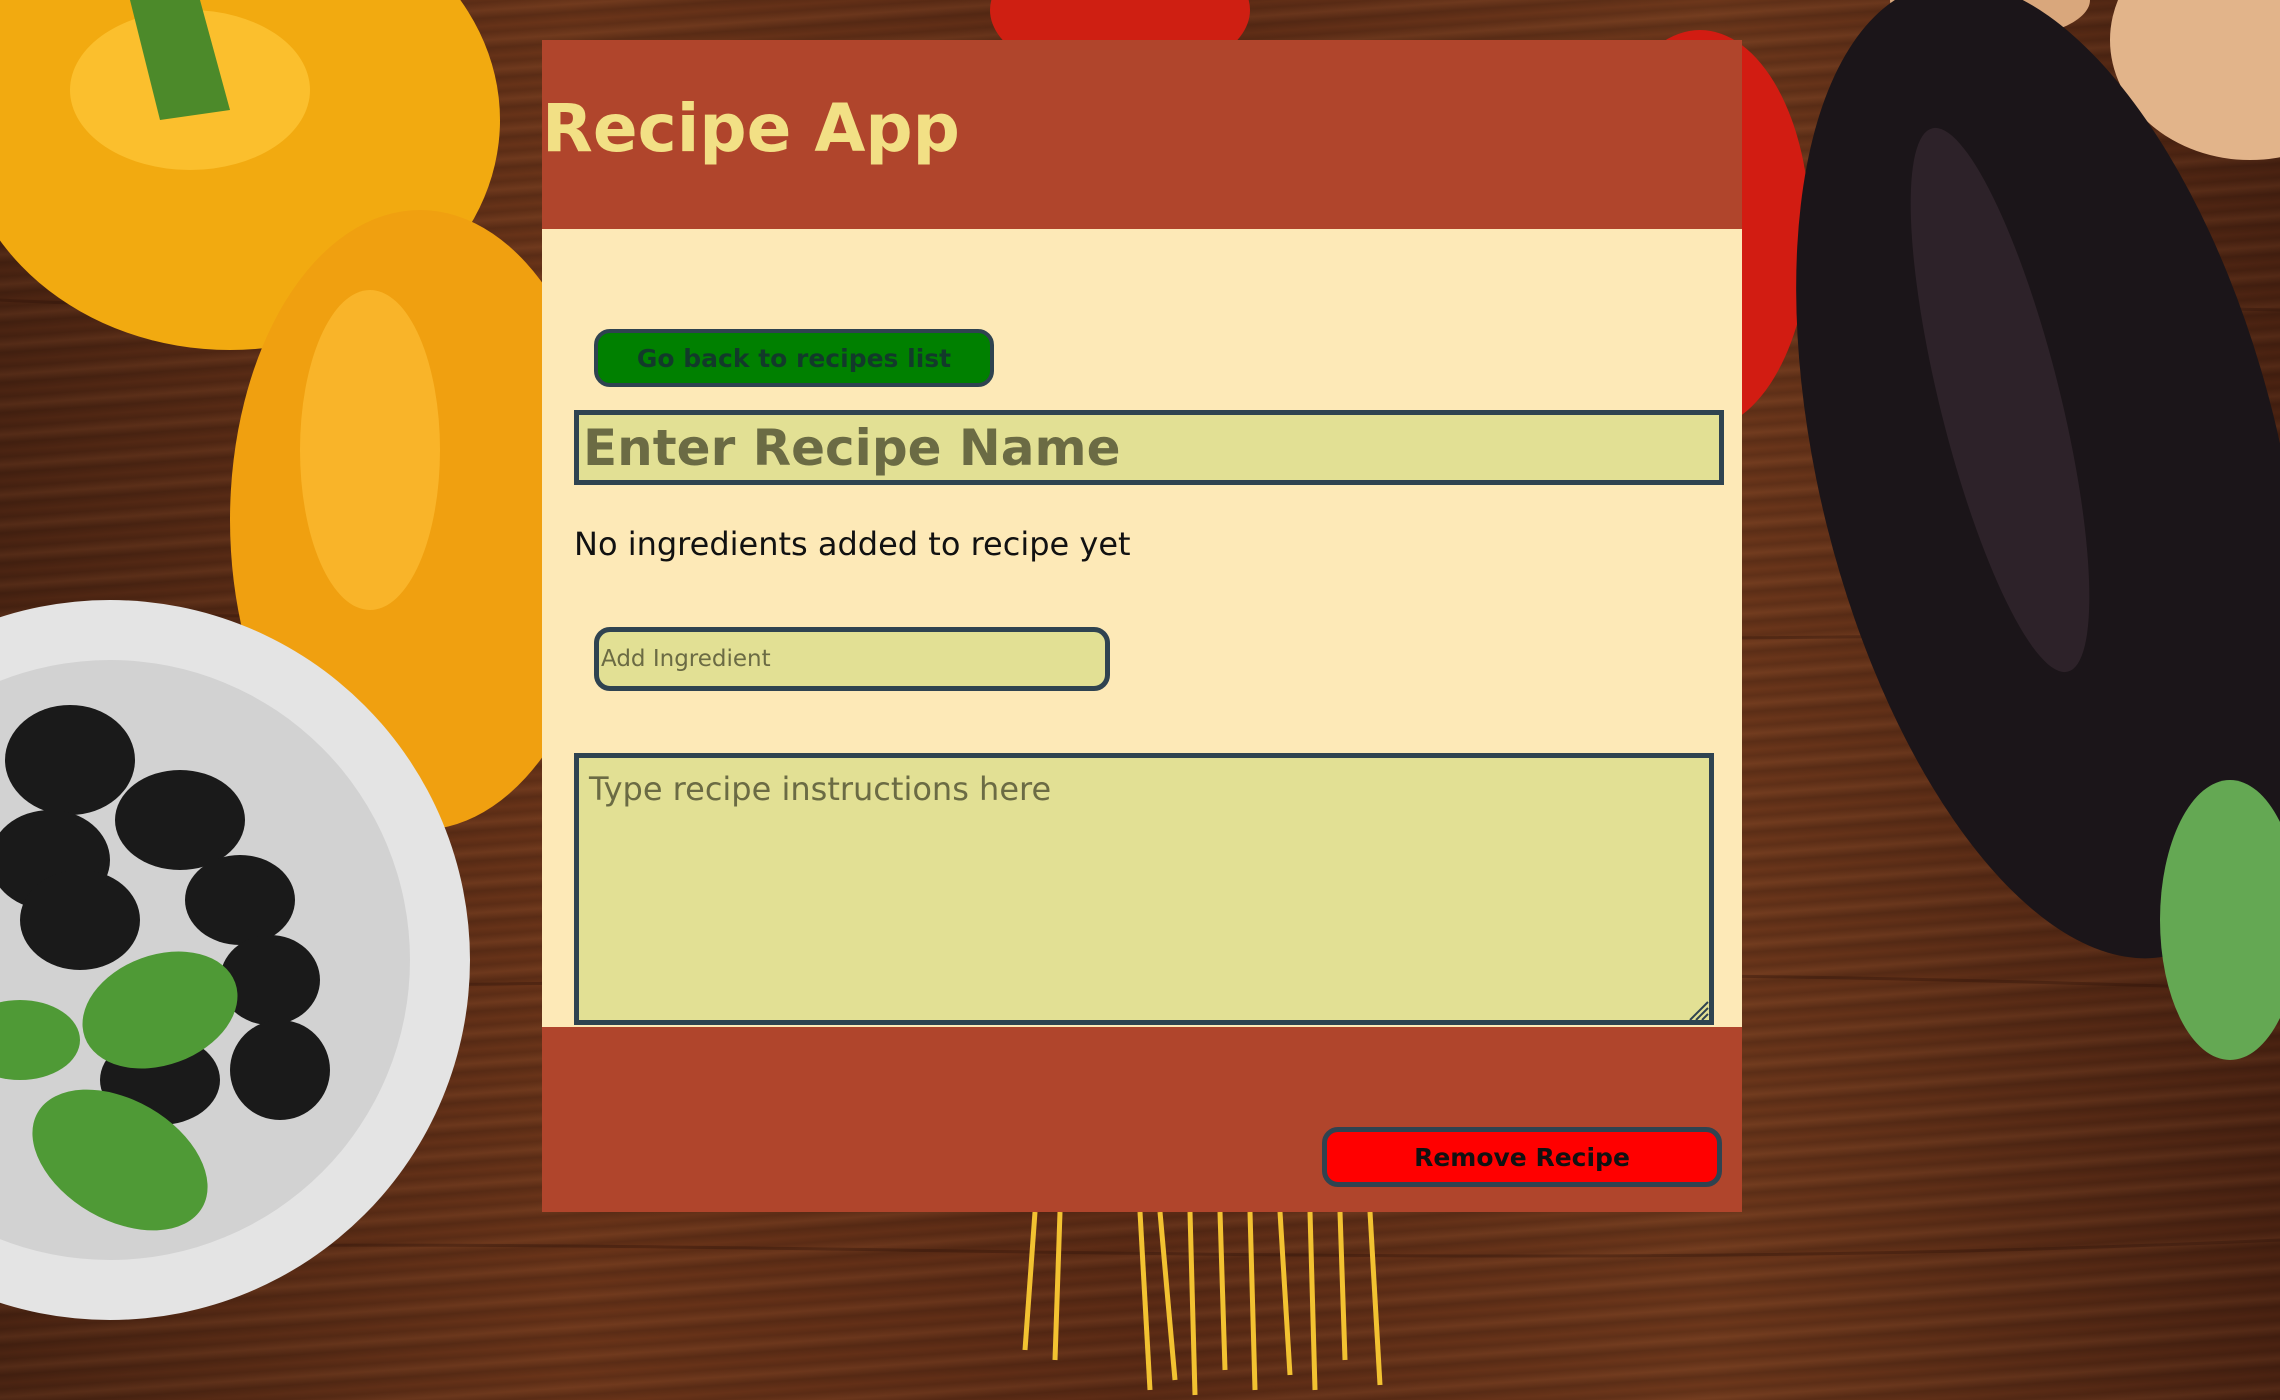 The image size is (2280, 1400). What do you see at coordinates (1142, 1119) in the screenshot?
I see `app-footer: Remove Recipe` at bounding box center [1142, 1119].